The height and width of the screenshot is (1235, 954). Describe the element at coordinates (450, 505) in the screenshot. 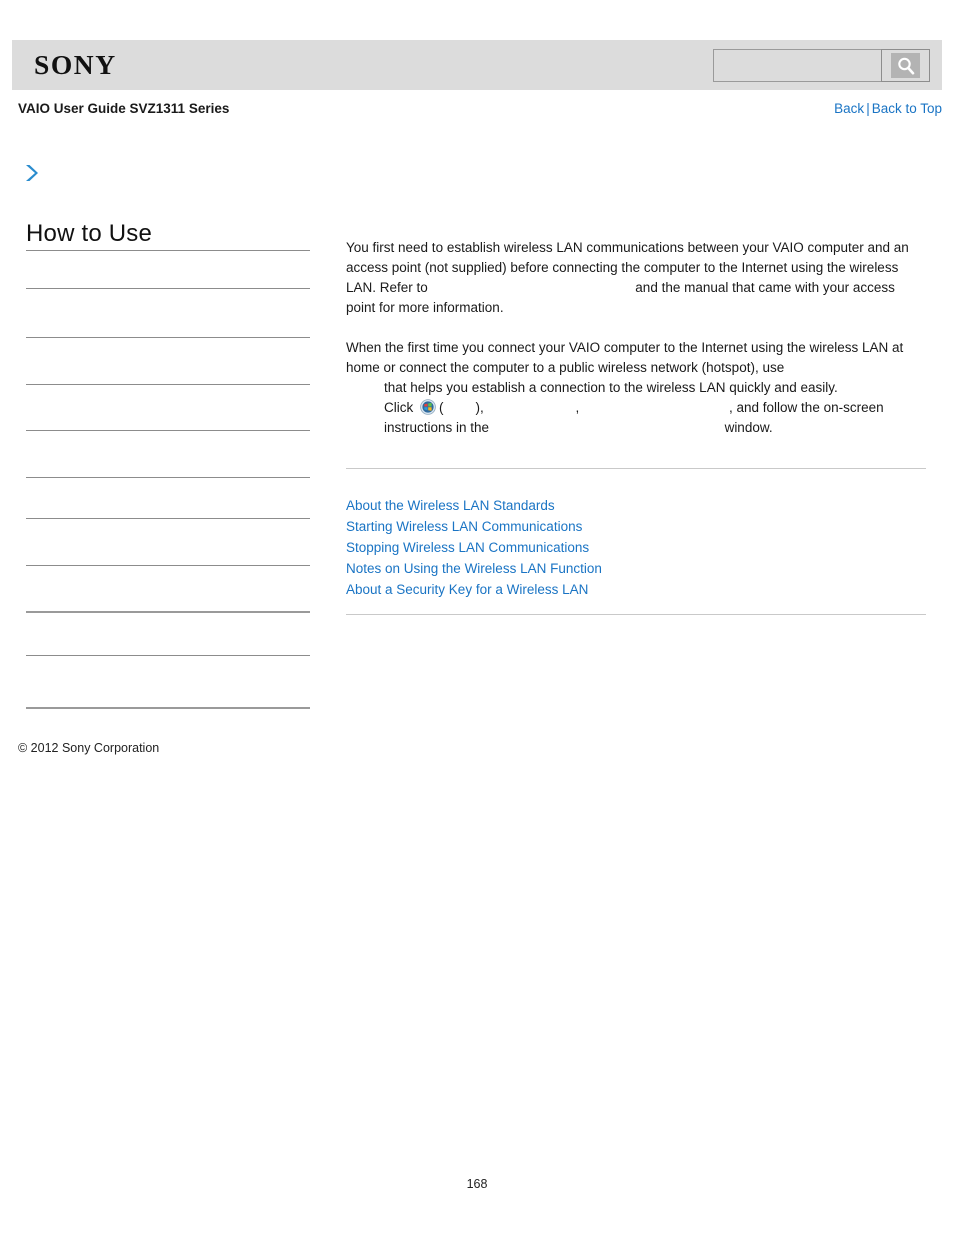

I see `related-link-0: About the Wireless LAN Standards` at that location.